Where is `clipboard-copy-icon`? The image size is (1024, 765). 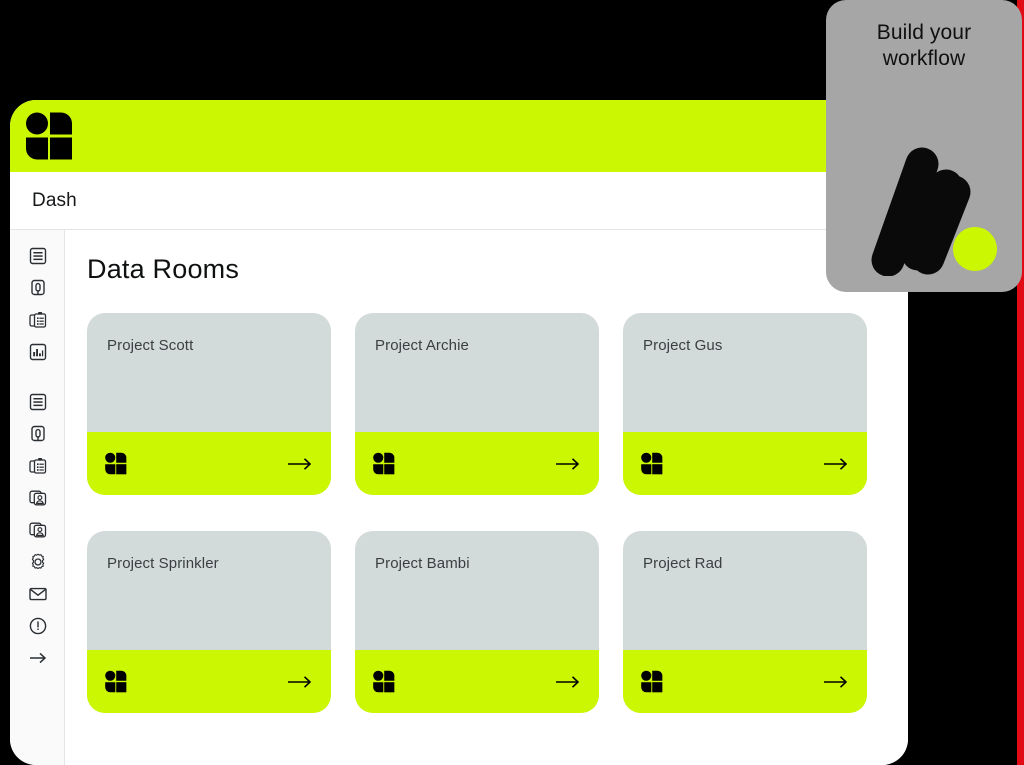
clipboard-copy-icon is located at coordinates (37, 466).